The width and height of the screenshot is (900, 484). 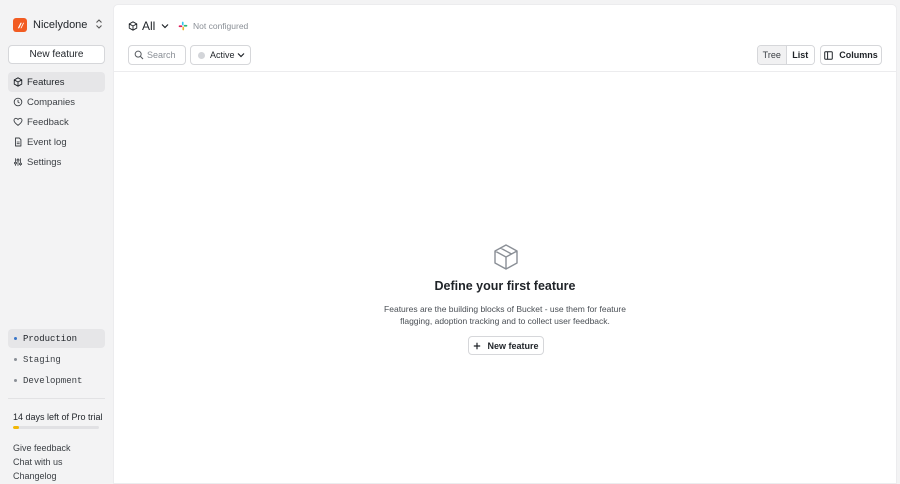 What do you see at coordinates (38, 462) in the screenshot?
I see `chat-with-us-link: Chat with us` at bounding box center [38, 462].